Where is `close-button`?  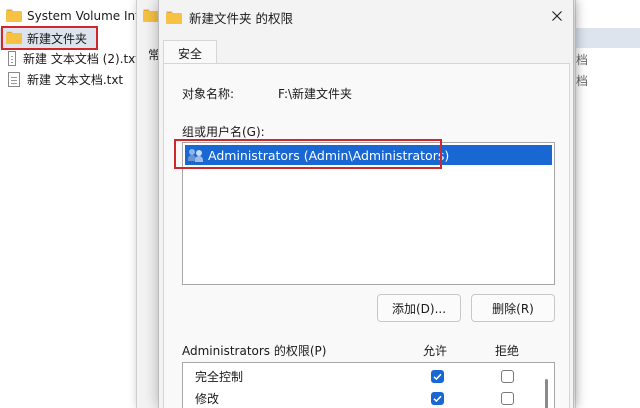
close-button is located at coordinates (557, 16).